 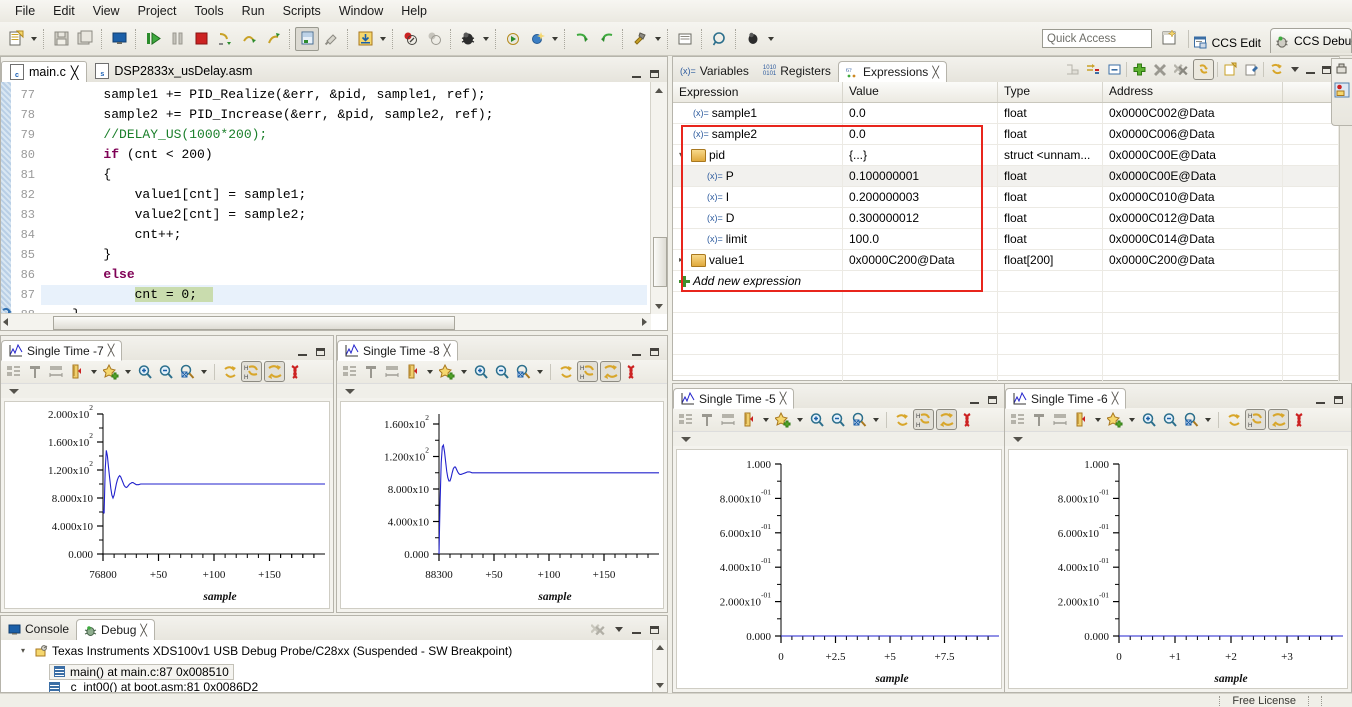 What do you see at coordinates (344, 135) in the screenshot?
I see `code-line: //DELAY_US(1000*200);` at bounding box center [344, 135].